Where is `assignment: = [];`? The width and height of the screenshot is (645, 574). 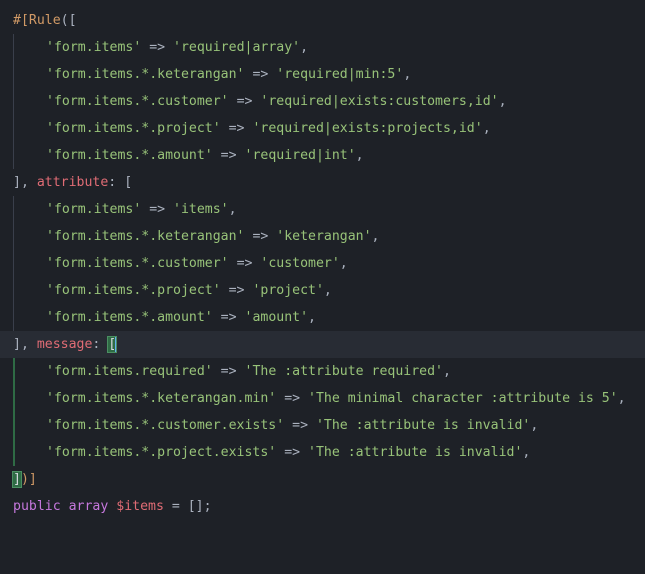
assignment: = []; is located at coordinates (187, 506).